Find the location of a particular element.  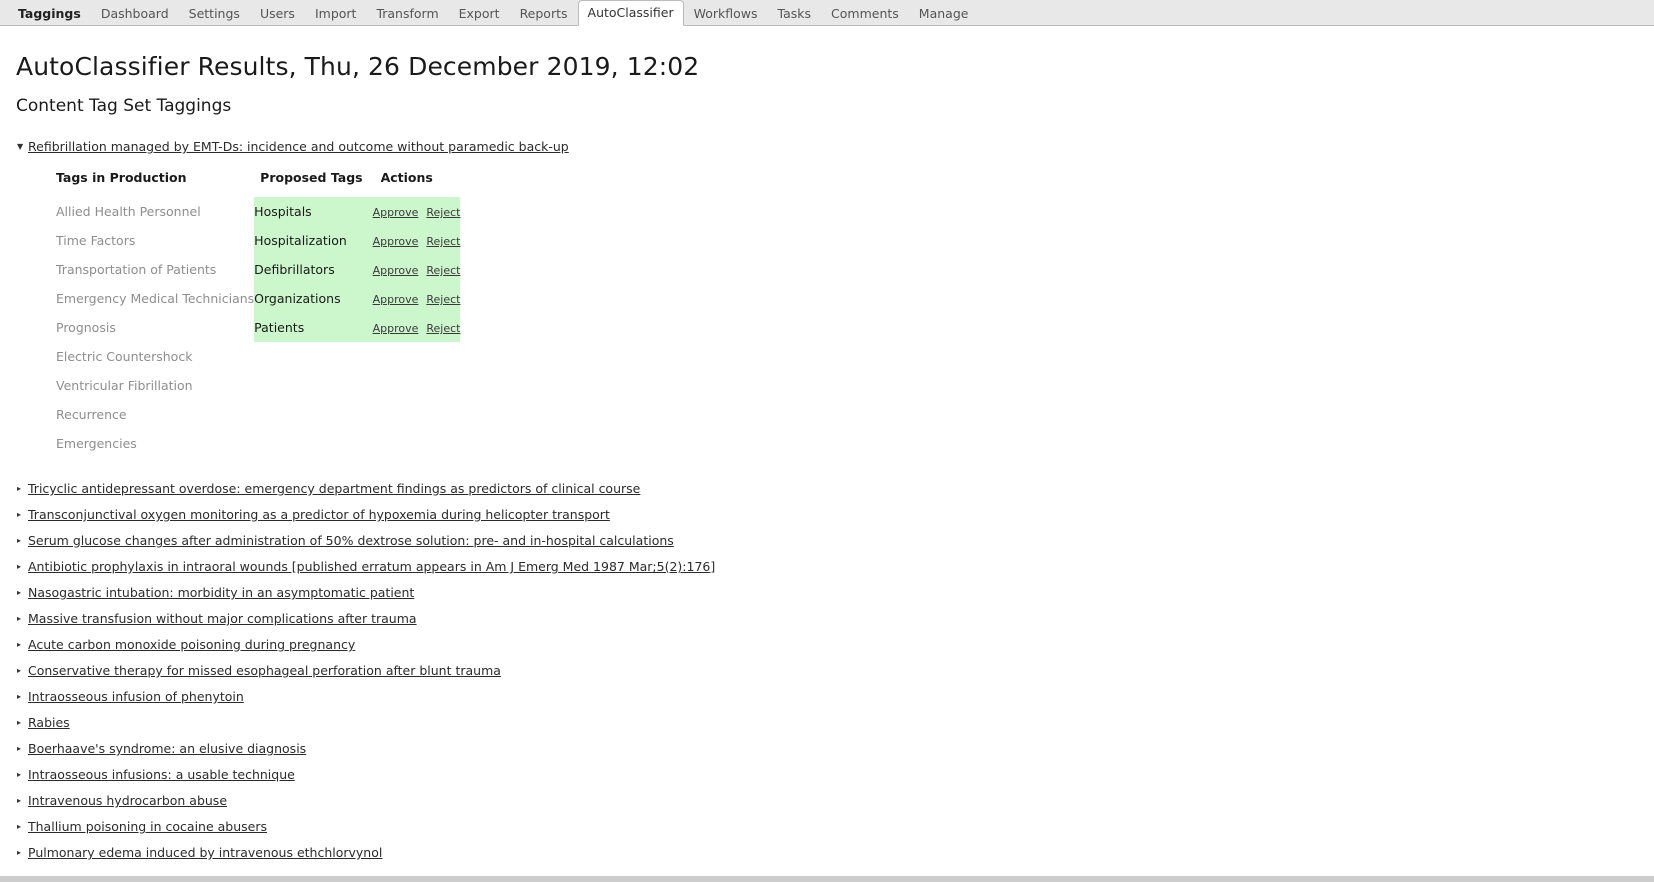

tab-export: Export is located at coordinates (479, 13).